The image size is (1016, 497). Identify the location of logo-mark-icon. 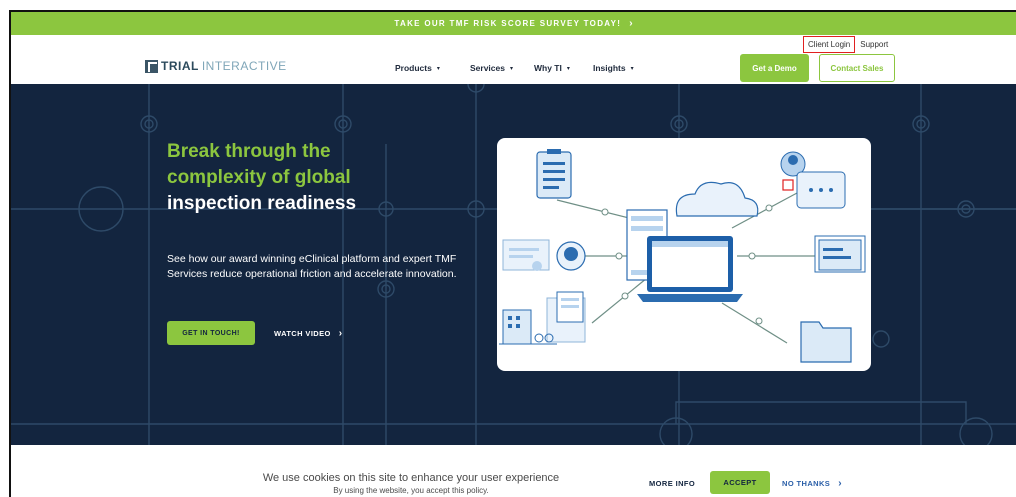
(151, 66).